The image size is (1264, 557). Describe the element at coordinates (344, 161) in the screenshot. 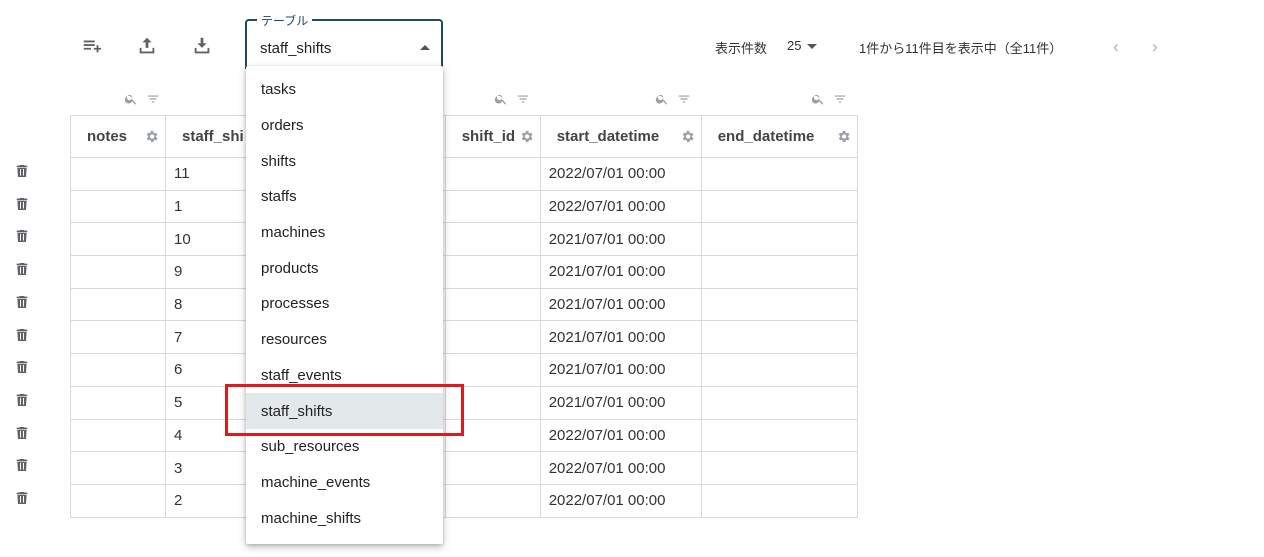

I see `dropdown-option: shifts` at that location.